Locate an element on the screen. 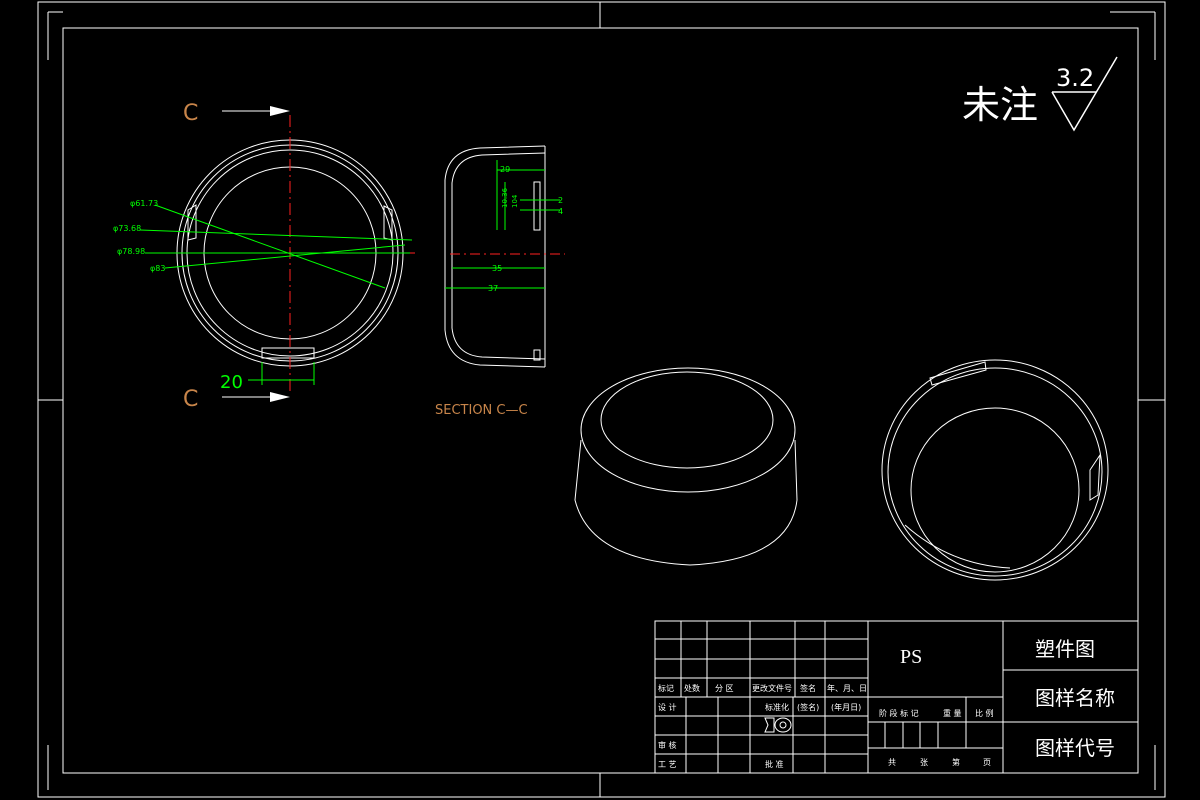  dia-label-1: φ61.73 is located at coordinates (144, 203).